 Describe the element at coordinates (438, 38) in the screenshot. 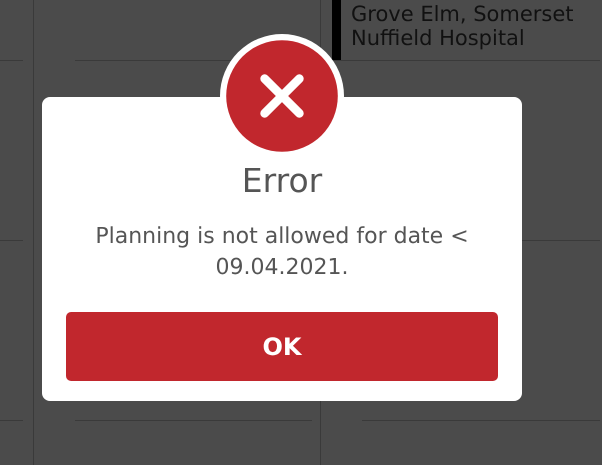

I see `appointment-text: Nuffield Hospital` at that location.